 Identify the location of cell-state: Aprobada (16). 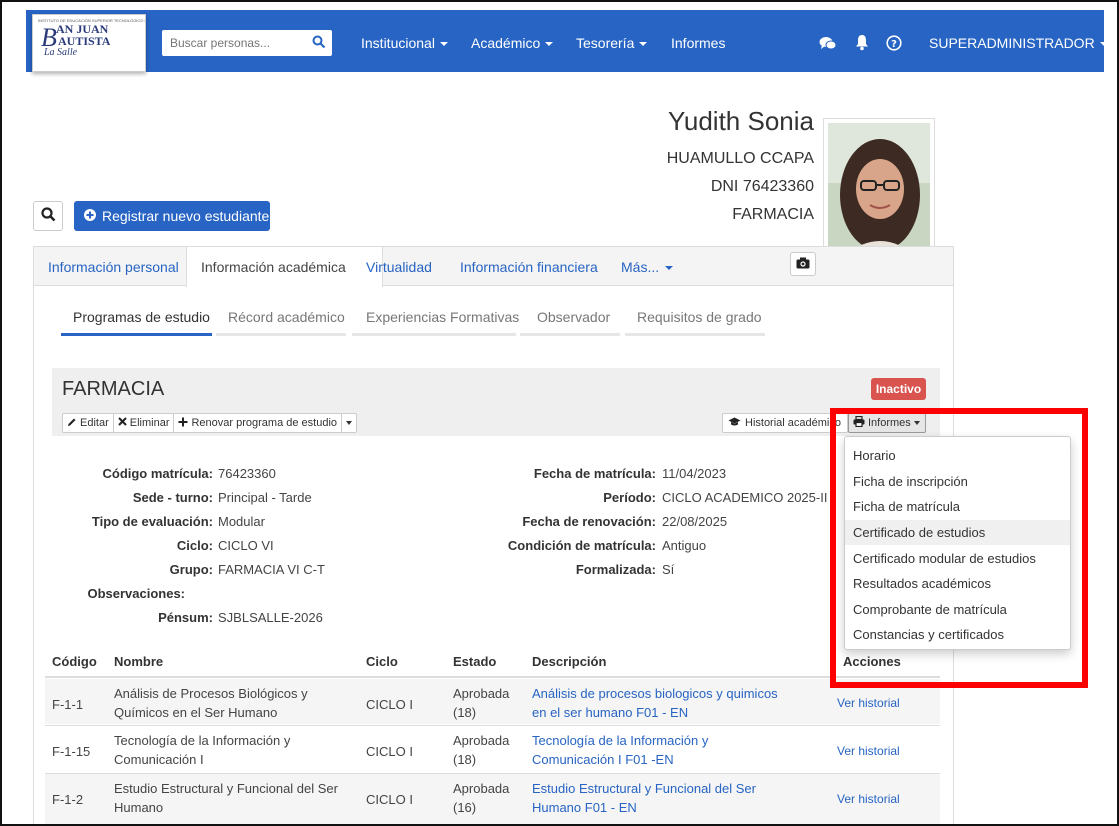
(481, 798).